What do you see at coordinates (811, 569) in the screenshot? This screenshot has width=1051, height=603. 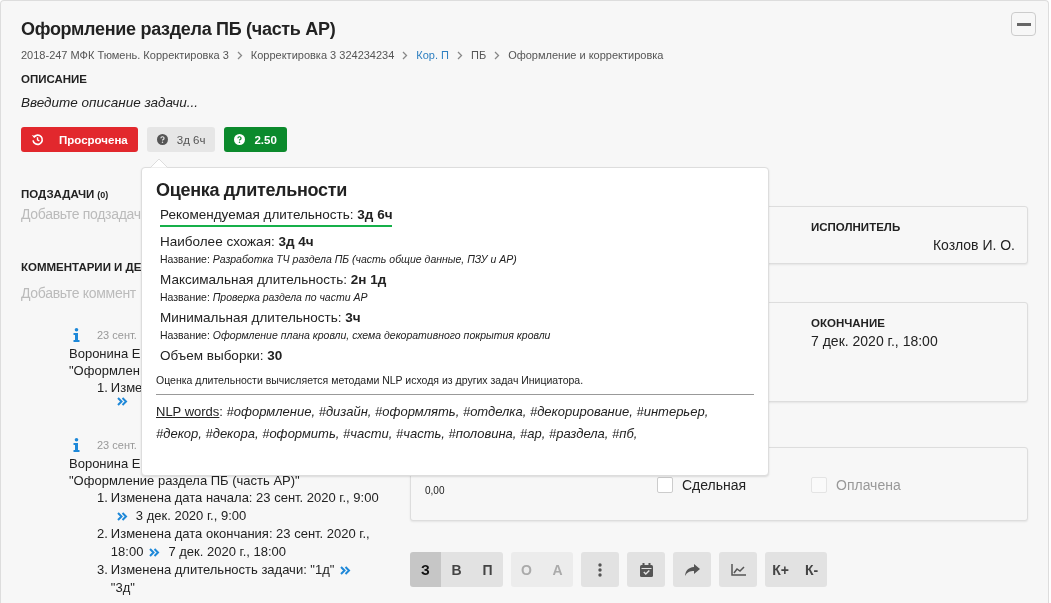 I see `toolbar-button: К-` at bounding box center [811, 569].